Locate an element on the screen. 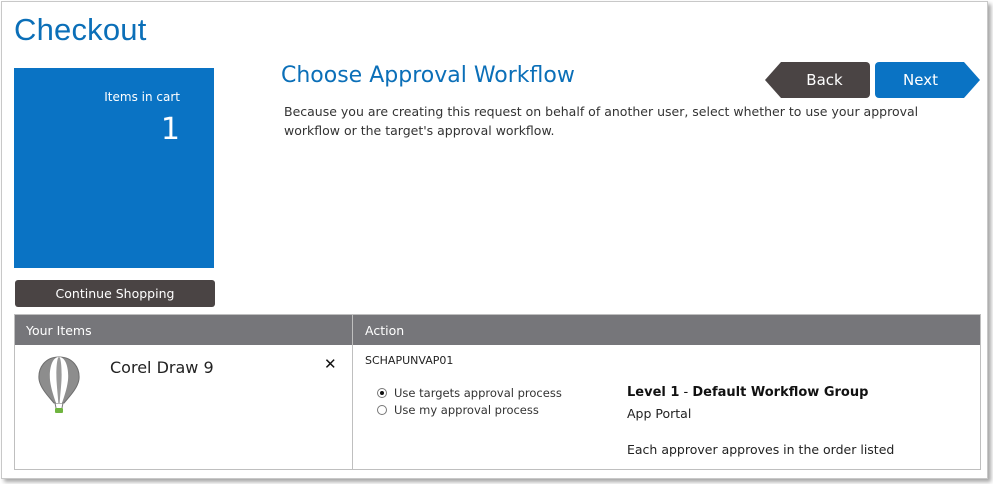 The height and width of the screenshot is (484, 993). option-use-targets-approval: Use targets approval process is located at coordinates (469, 393).